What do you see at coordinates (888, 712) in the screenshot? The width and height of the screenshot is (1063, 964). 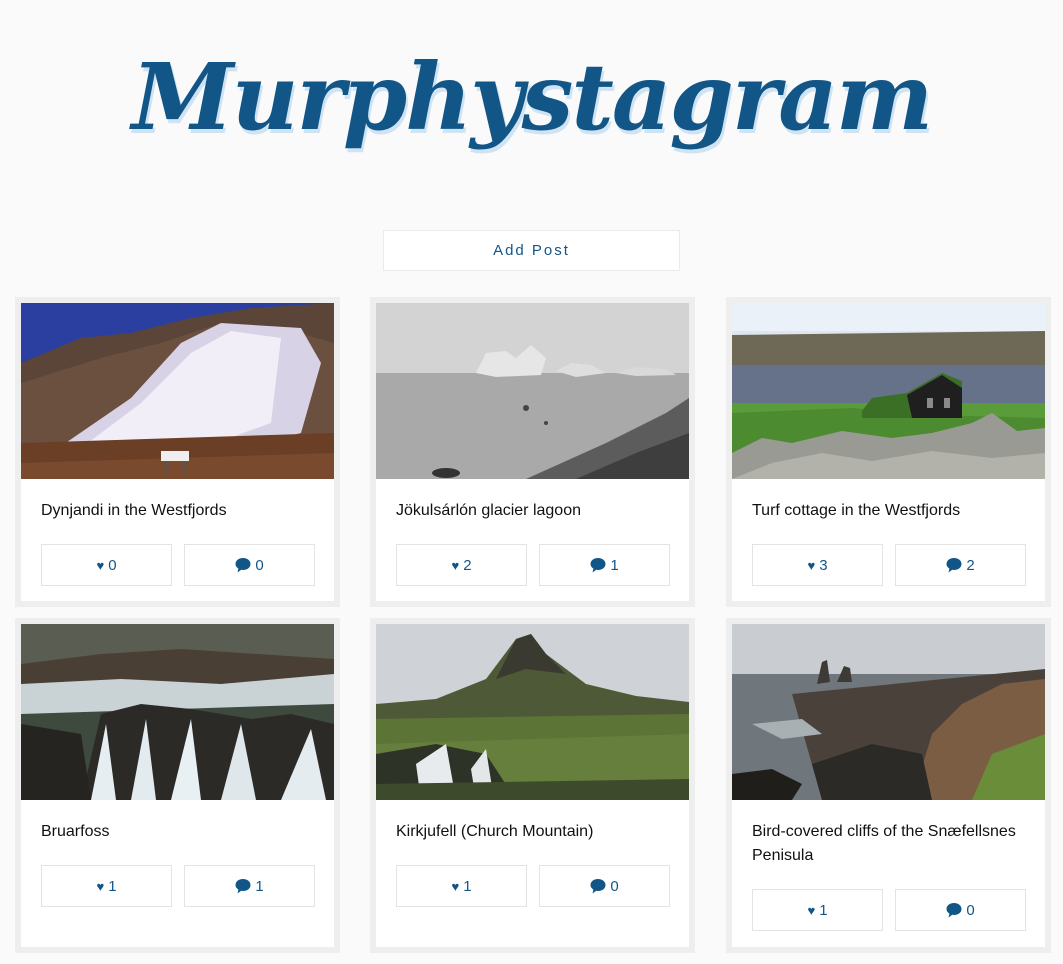 I see `post-photo-snaefellsnes-cliffs` at bounding box center [888, 712].